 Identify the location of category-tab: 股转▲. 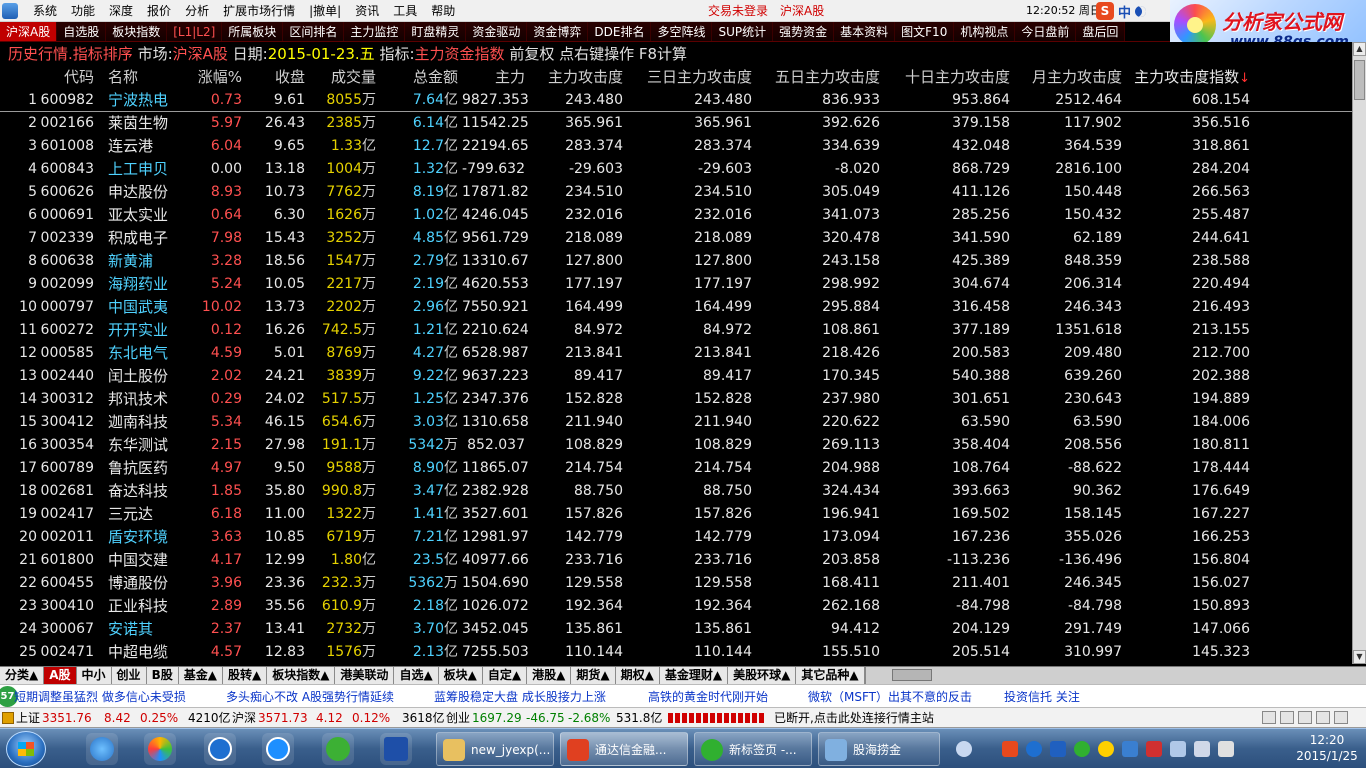
(245, 675).